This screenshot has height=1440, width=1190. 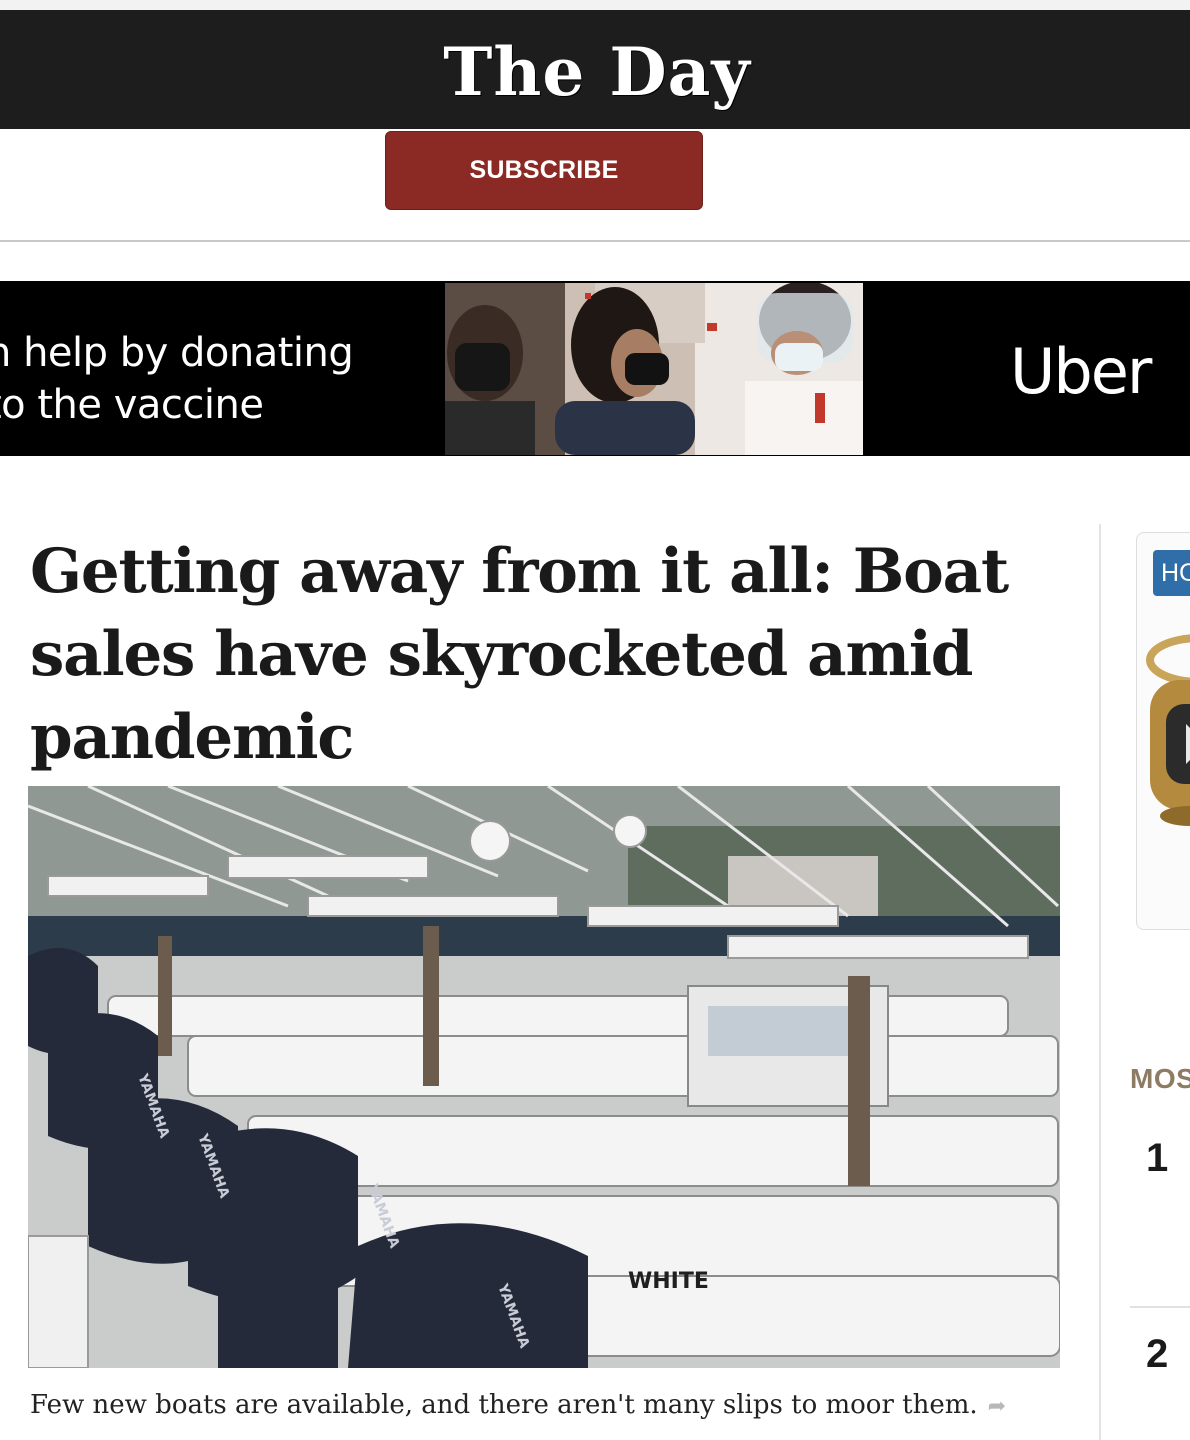 I want to click on ad-banner: n help by donating to the vaccine Uber, so click(x=595, y=368).